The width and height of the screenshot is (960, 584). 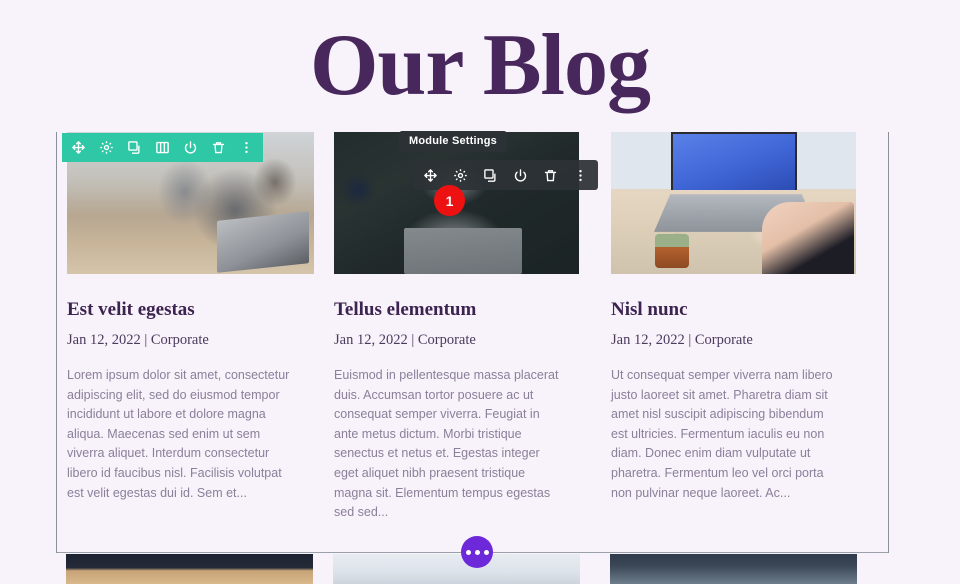 I want to click on columns-icon, so click(x=162, y=147).